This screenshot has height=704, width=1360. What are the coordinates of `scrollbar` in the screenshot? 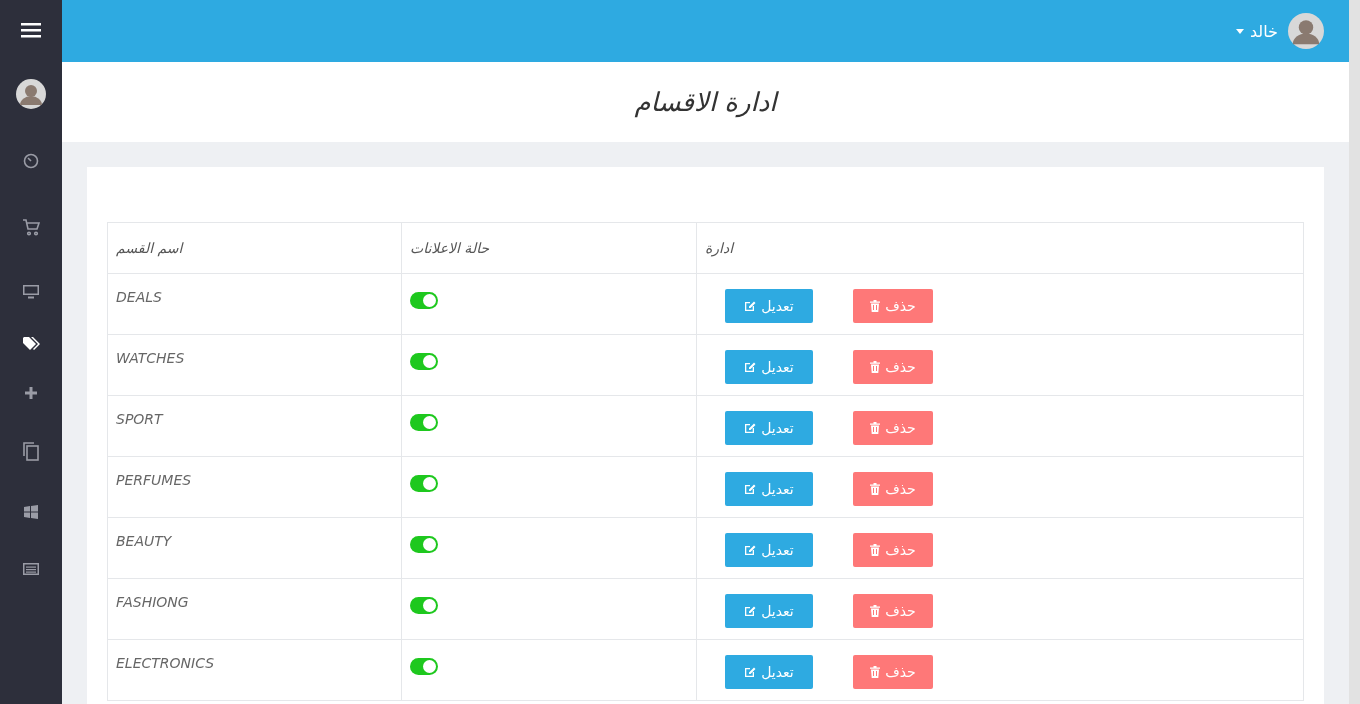 It's located at (1354, 352).